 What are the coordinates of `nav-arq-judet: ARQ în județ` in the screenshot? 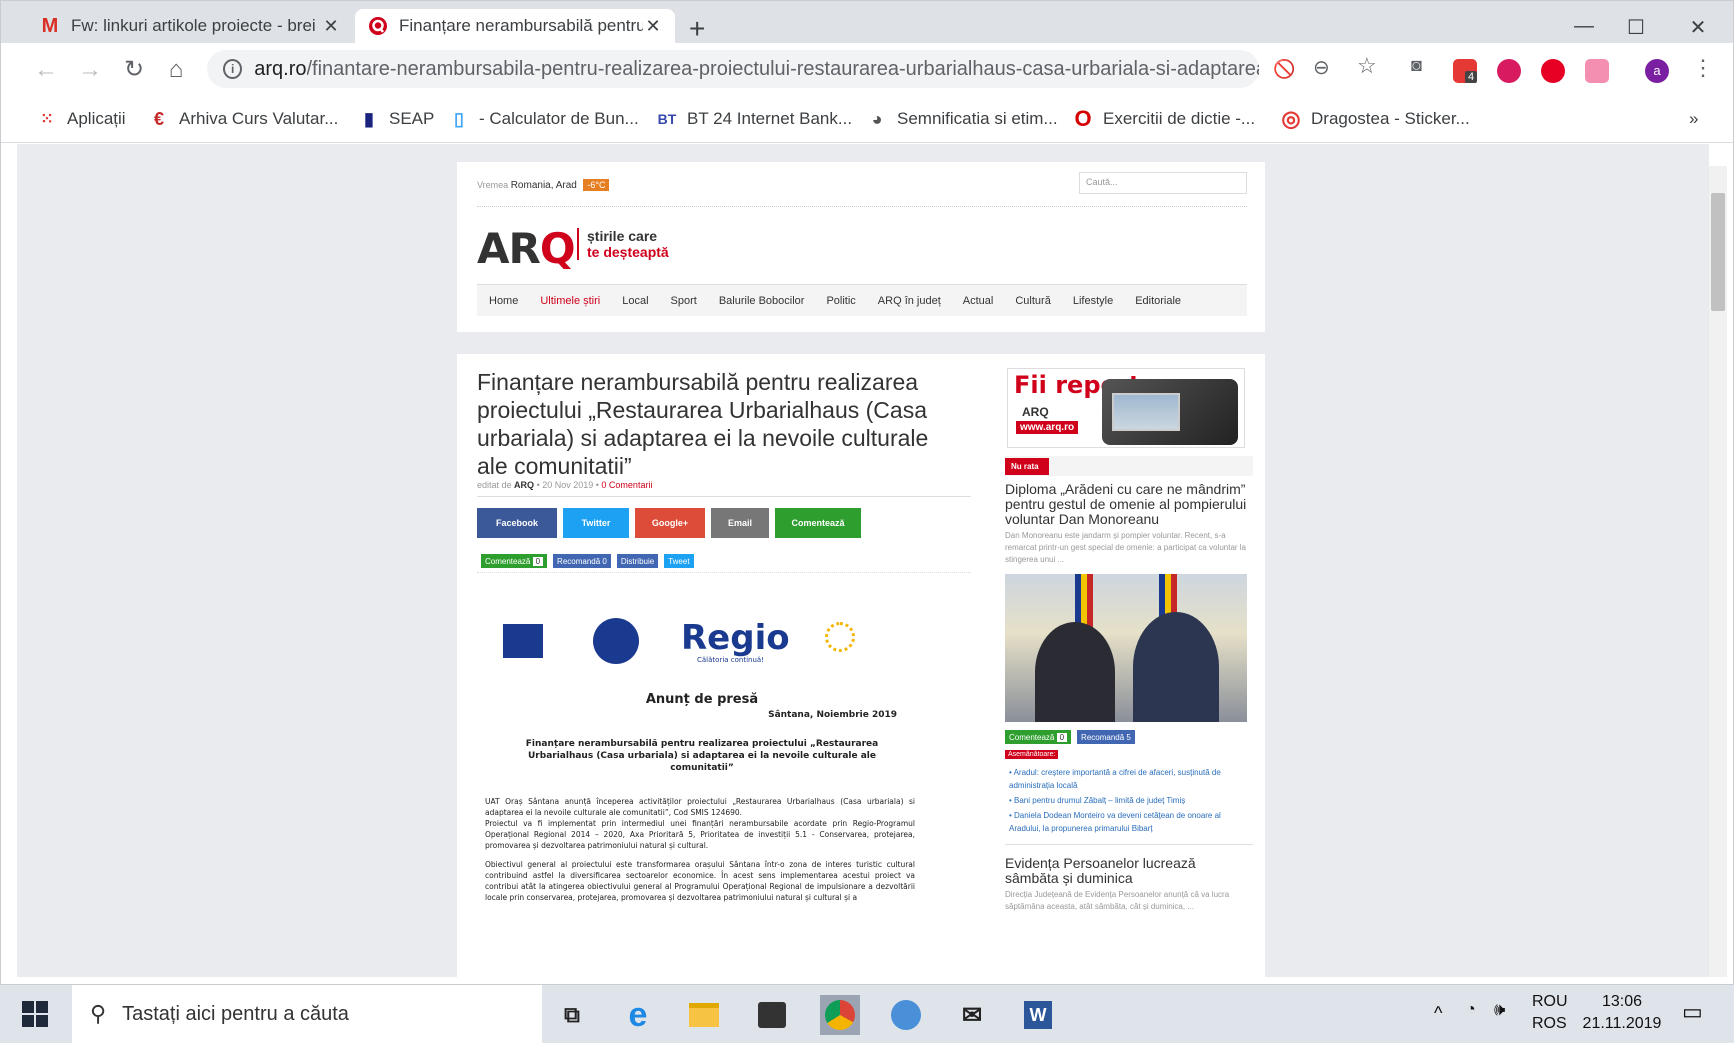 It's located at (909, 301).